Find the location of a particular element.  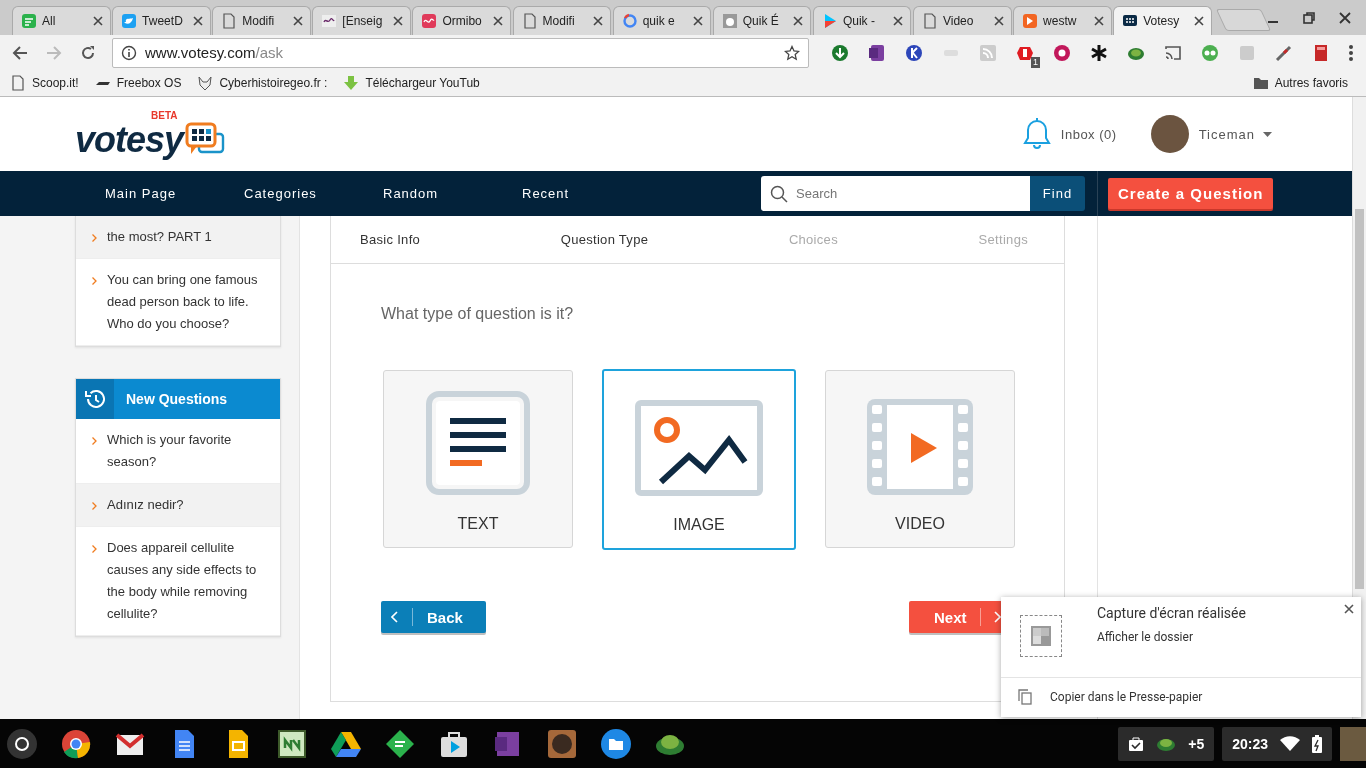

info-icon is located at coordinates (129, 52).